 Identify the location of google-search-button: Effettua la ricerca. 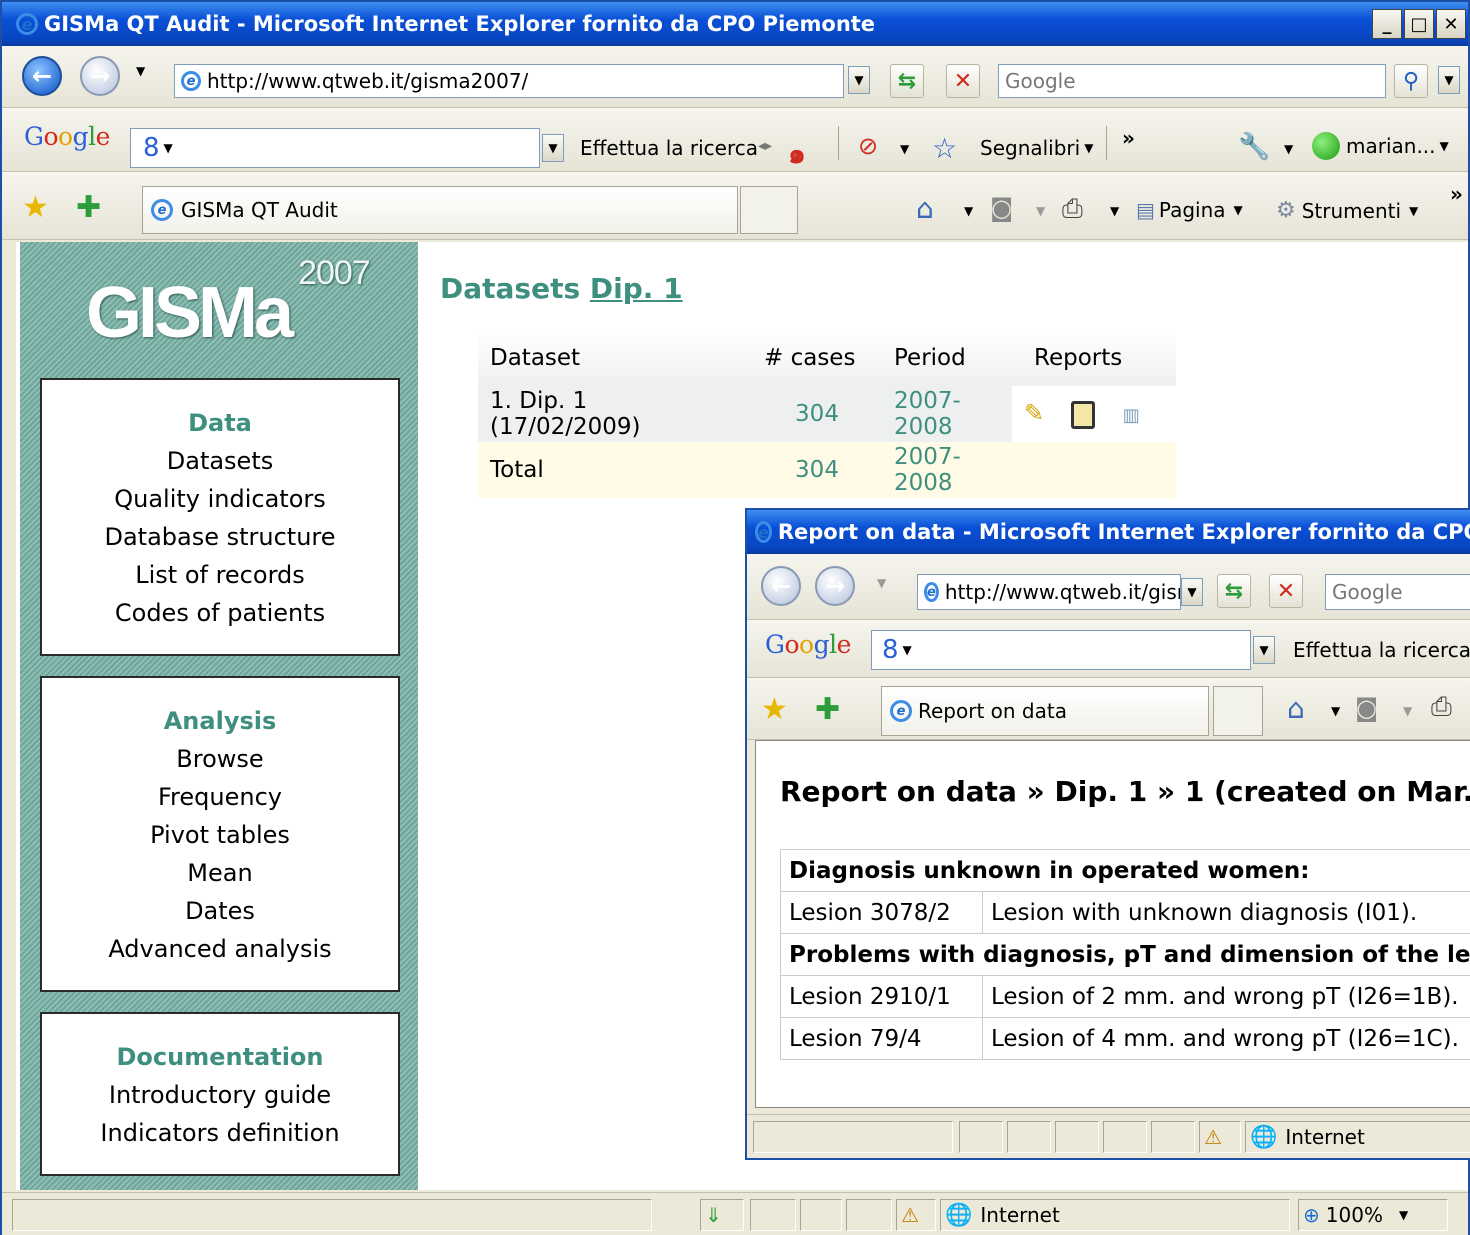
(669, 148).